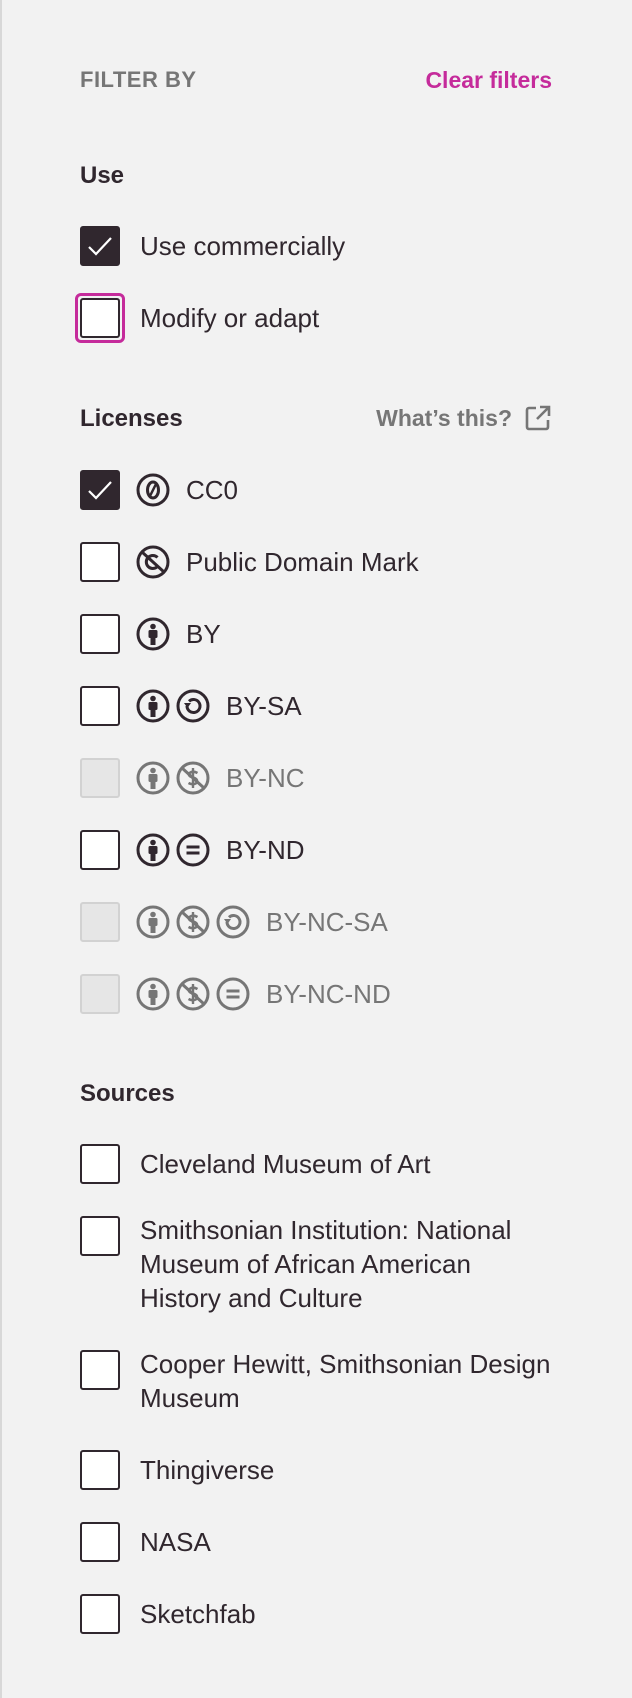  What do you see at coordinates (316, 1614) in the screenshot?
I see `source-option: Sketchfab` at bounding box center [316, 1614].